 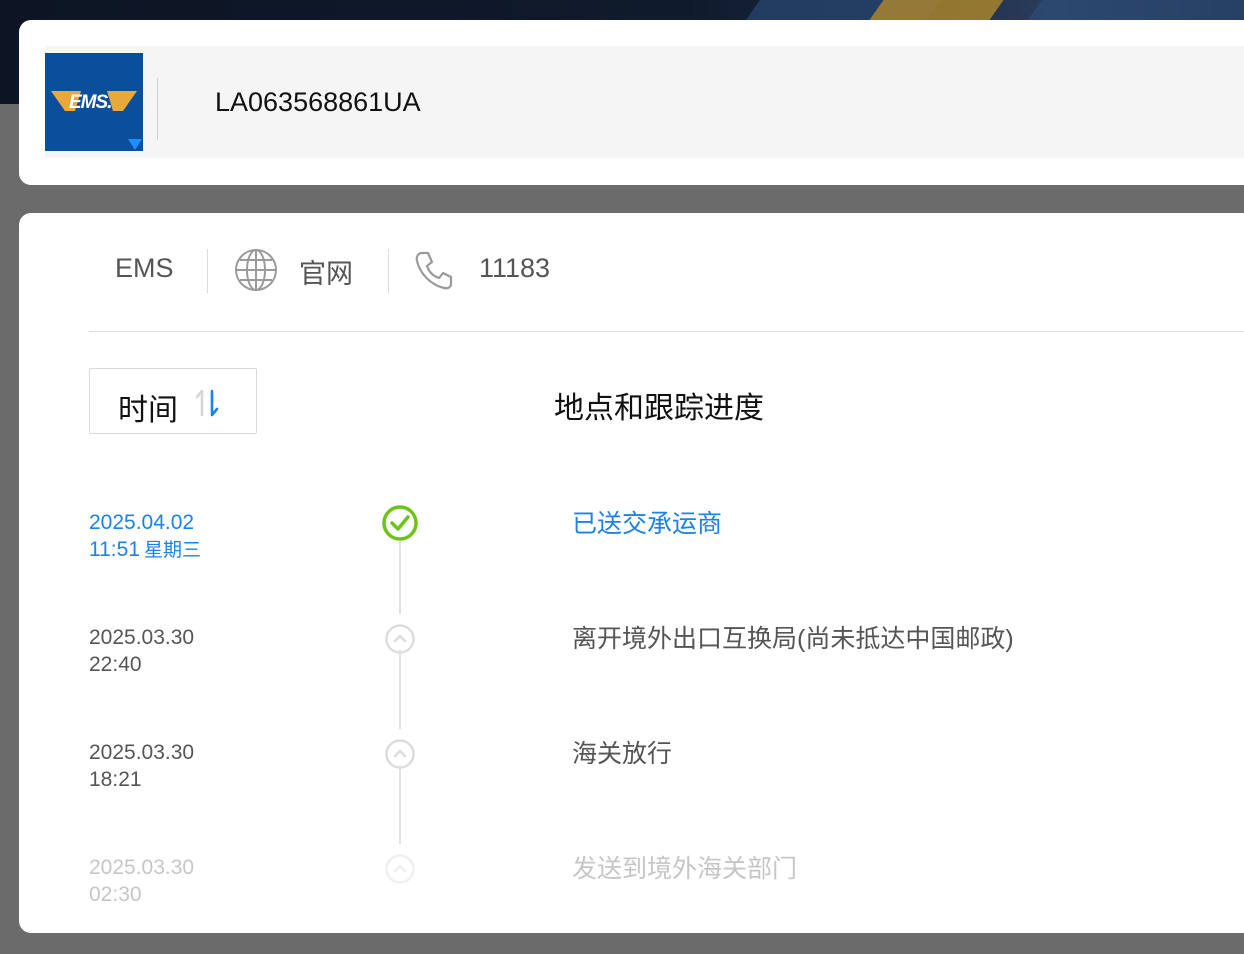 What do you see at coordinates (157, 109) in the screenshot?
I see `search-divider` at bounding box center [157, 109].